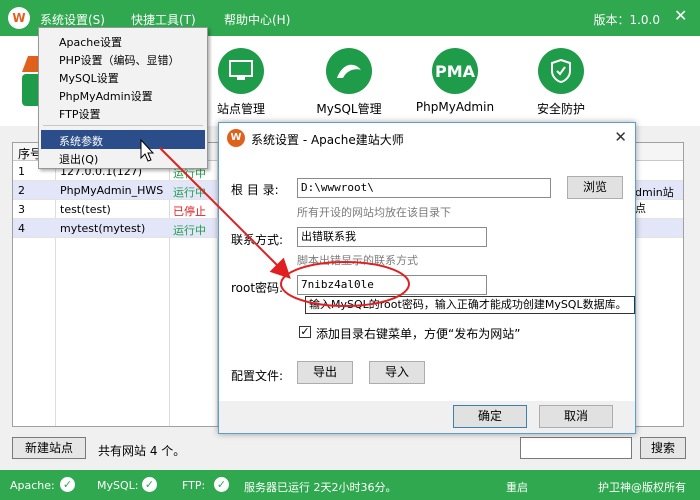 The image size is (700, 500). I want to click on annotation-ellipse, so click(345, 284).